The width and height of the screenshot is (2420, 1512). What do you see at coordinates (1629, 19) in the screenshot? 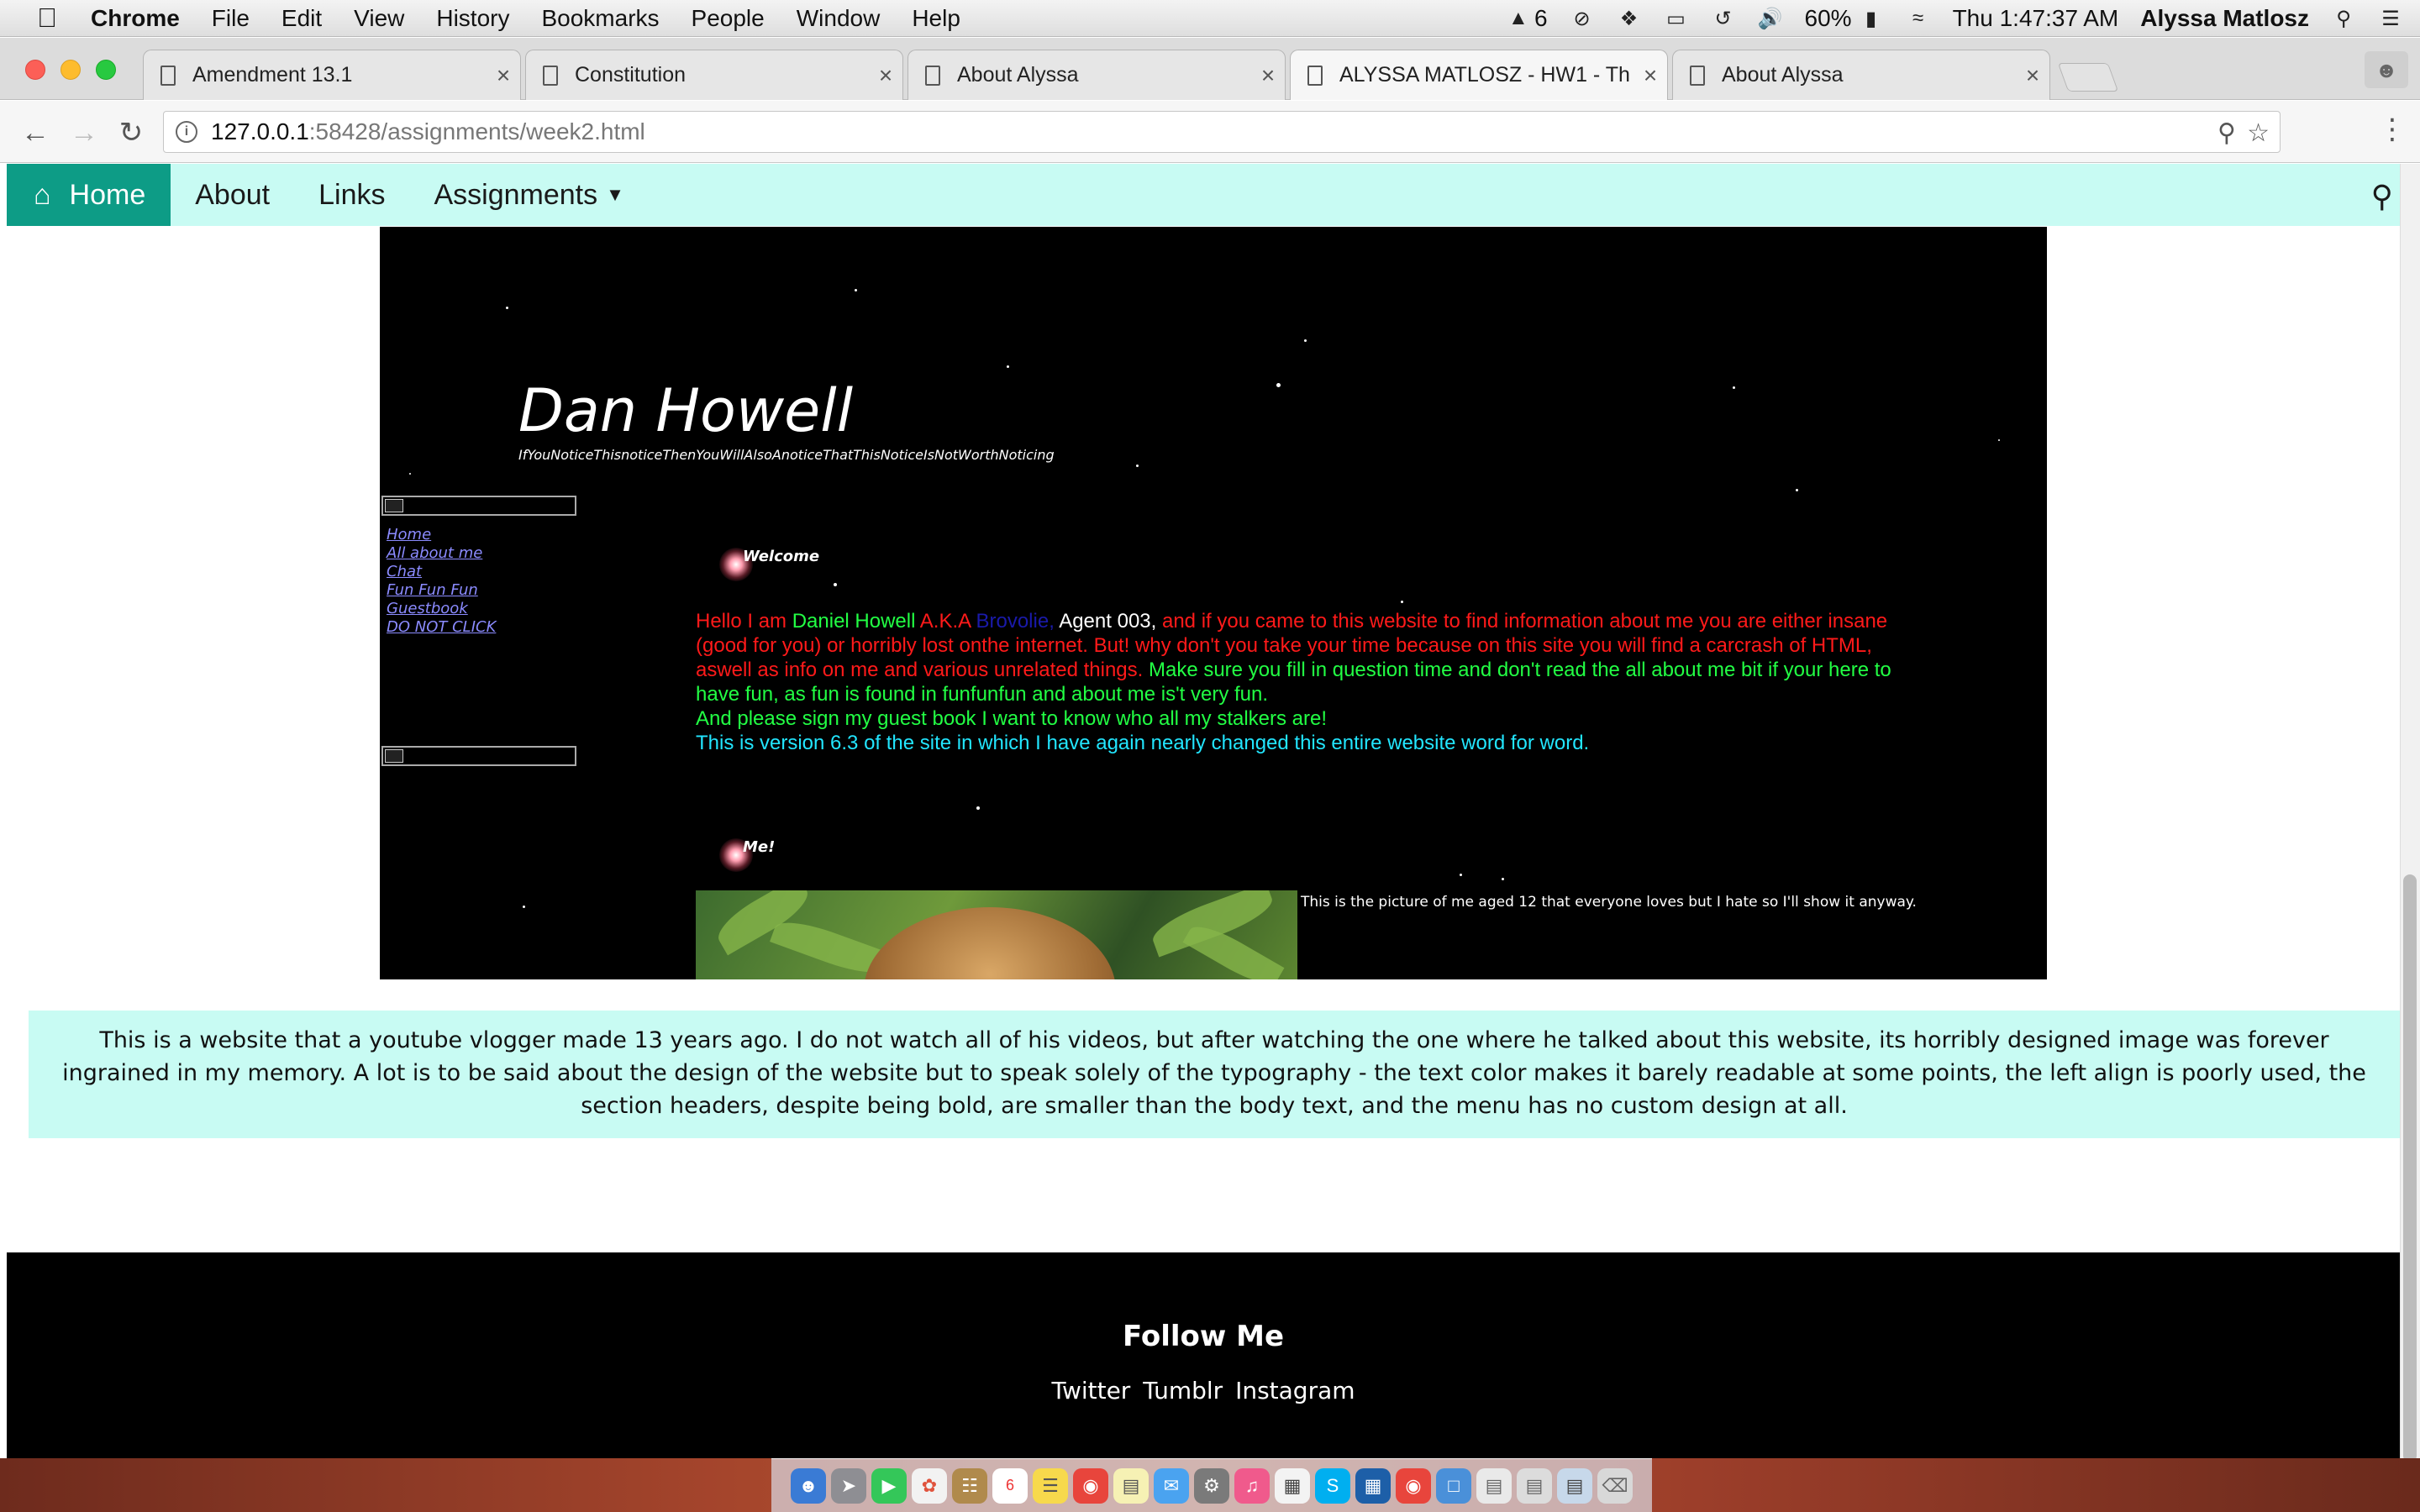
I see `dropbox-icon: ❖` at bounding box center [1629, 19].